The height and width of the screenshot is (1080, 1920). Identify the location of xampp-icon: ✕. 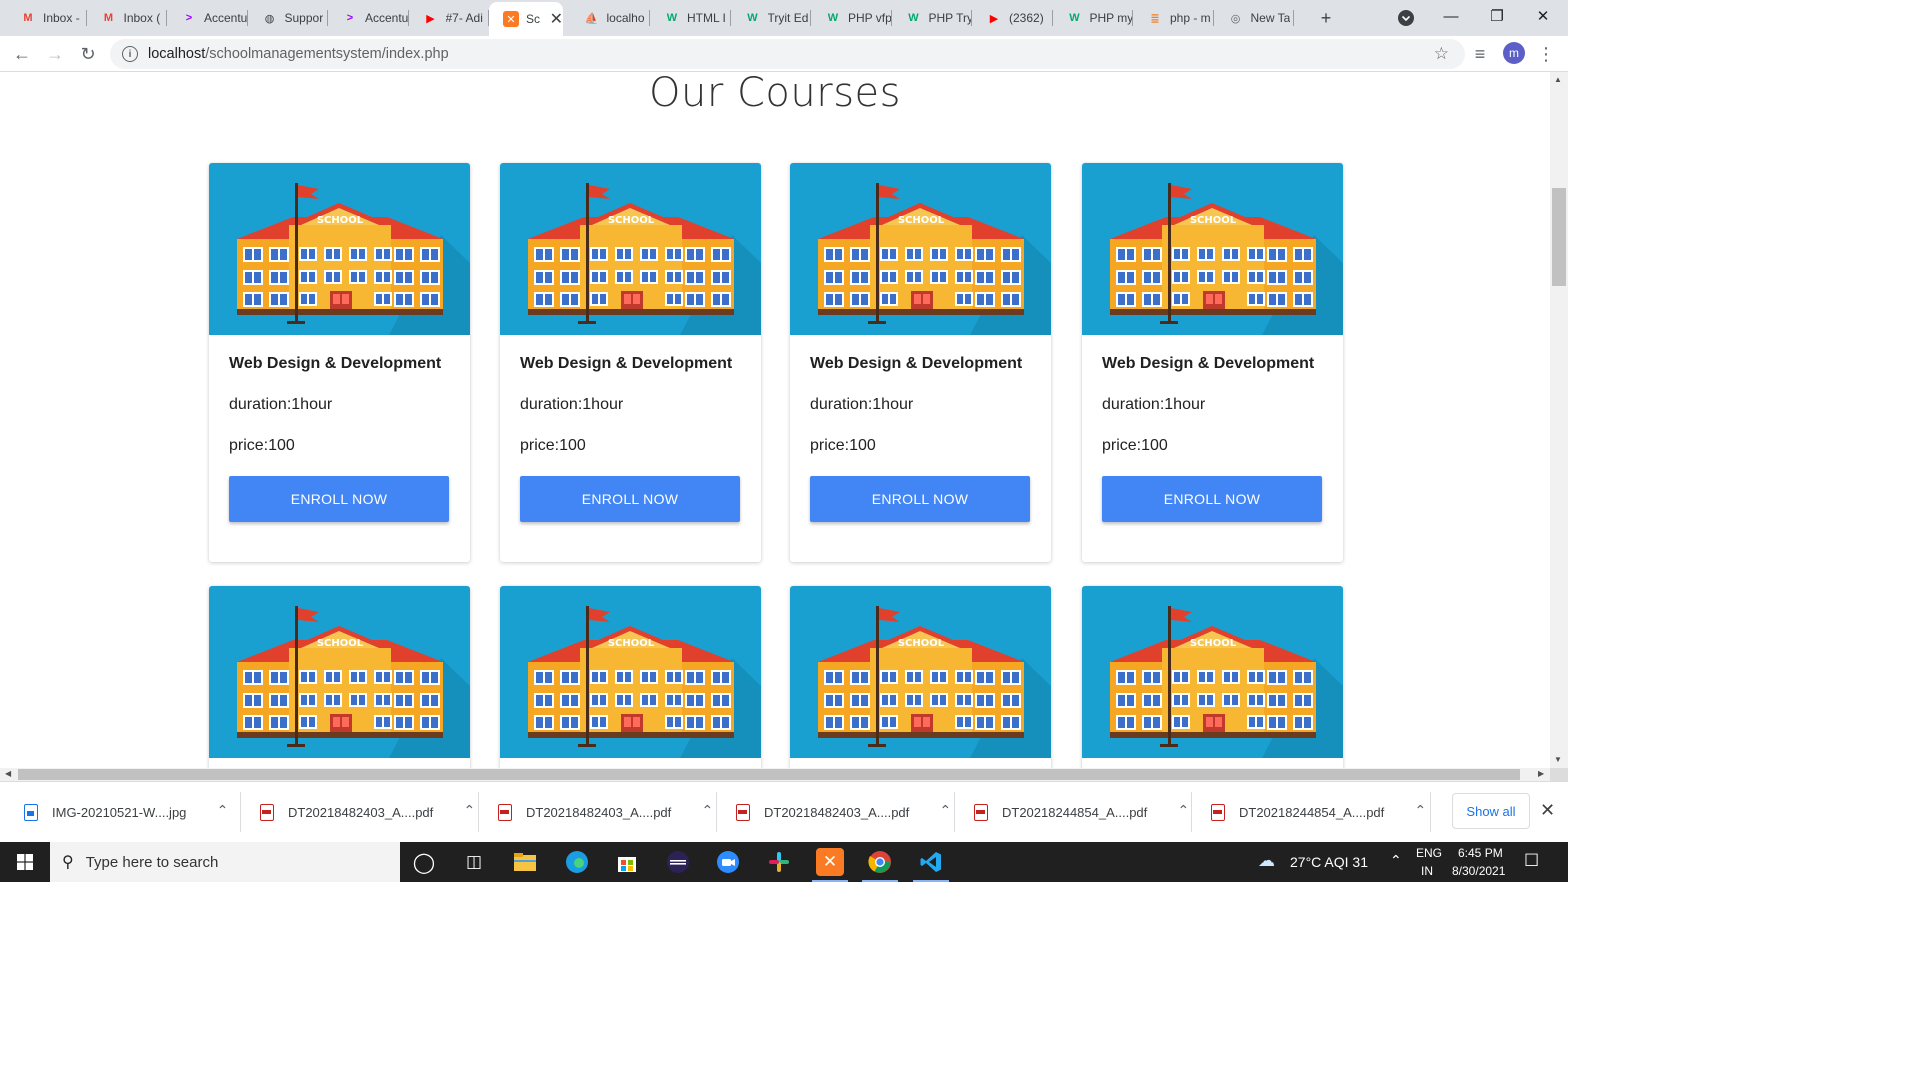
(830, 862).